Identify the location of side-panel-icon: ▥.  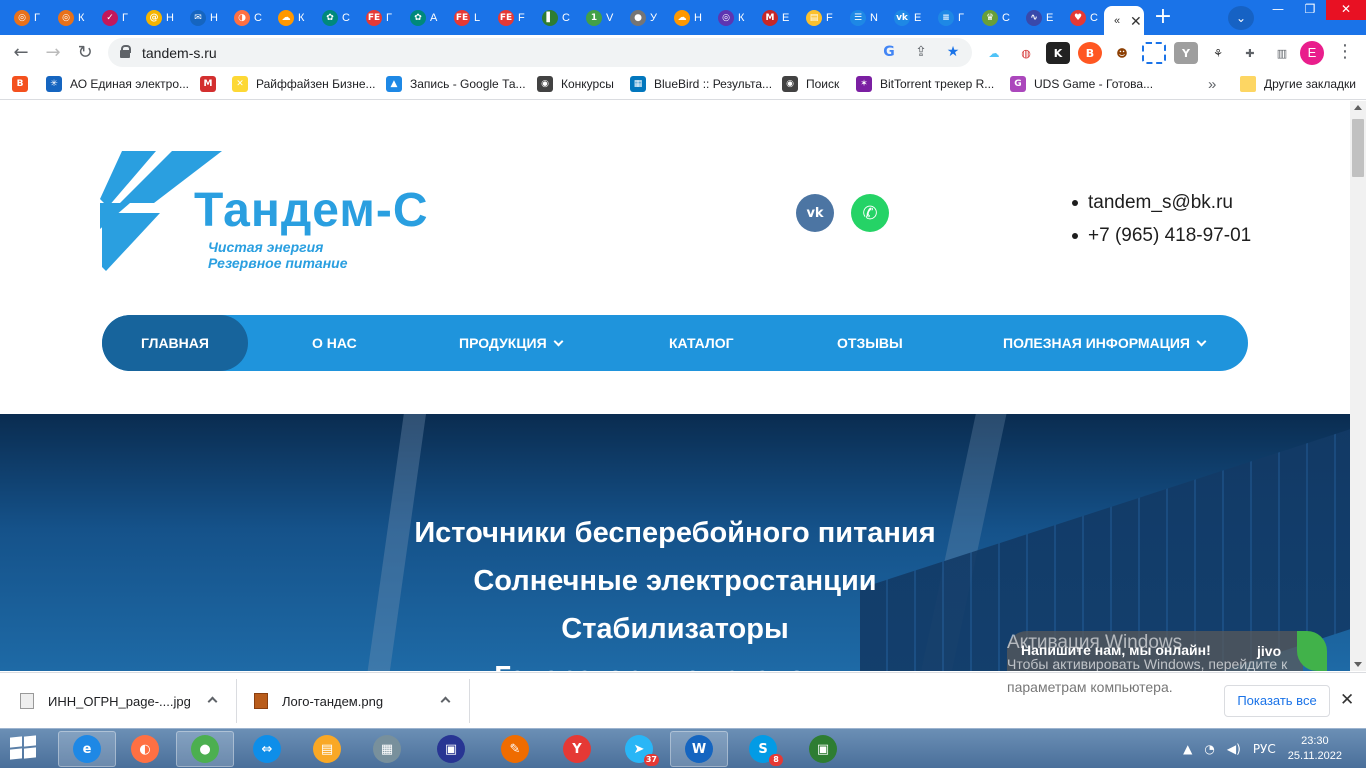
(1282, 53).